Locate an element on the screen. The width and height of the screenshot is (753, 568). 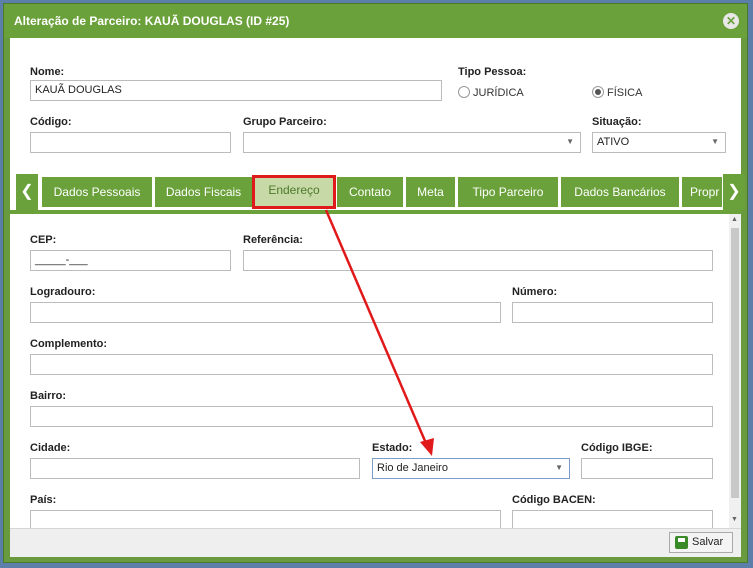
referencia-input is located at coordinates (478, 260).